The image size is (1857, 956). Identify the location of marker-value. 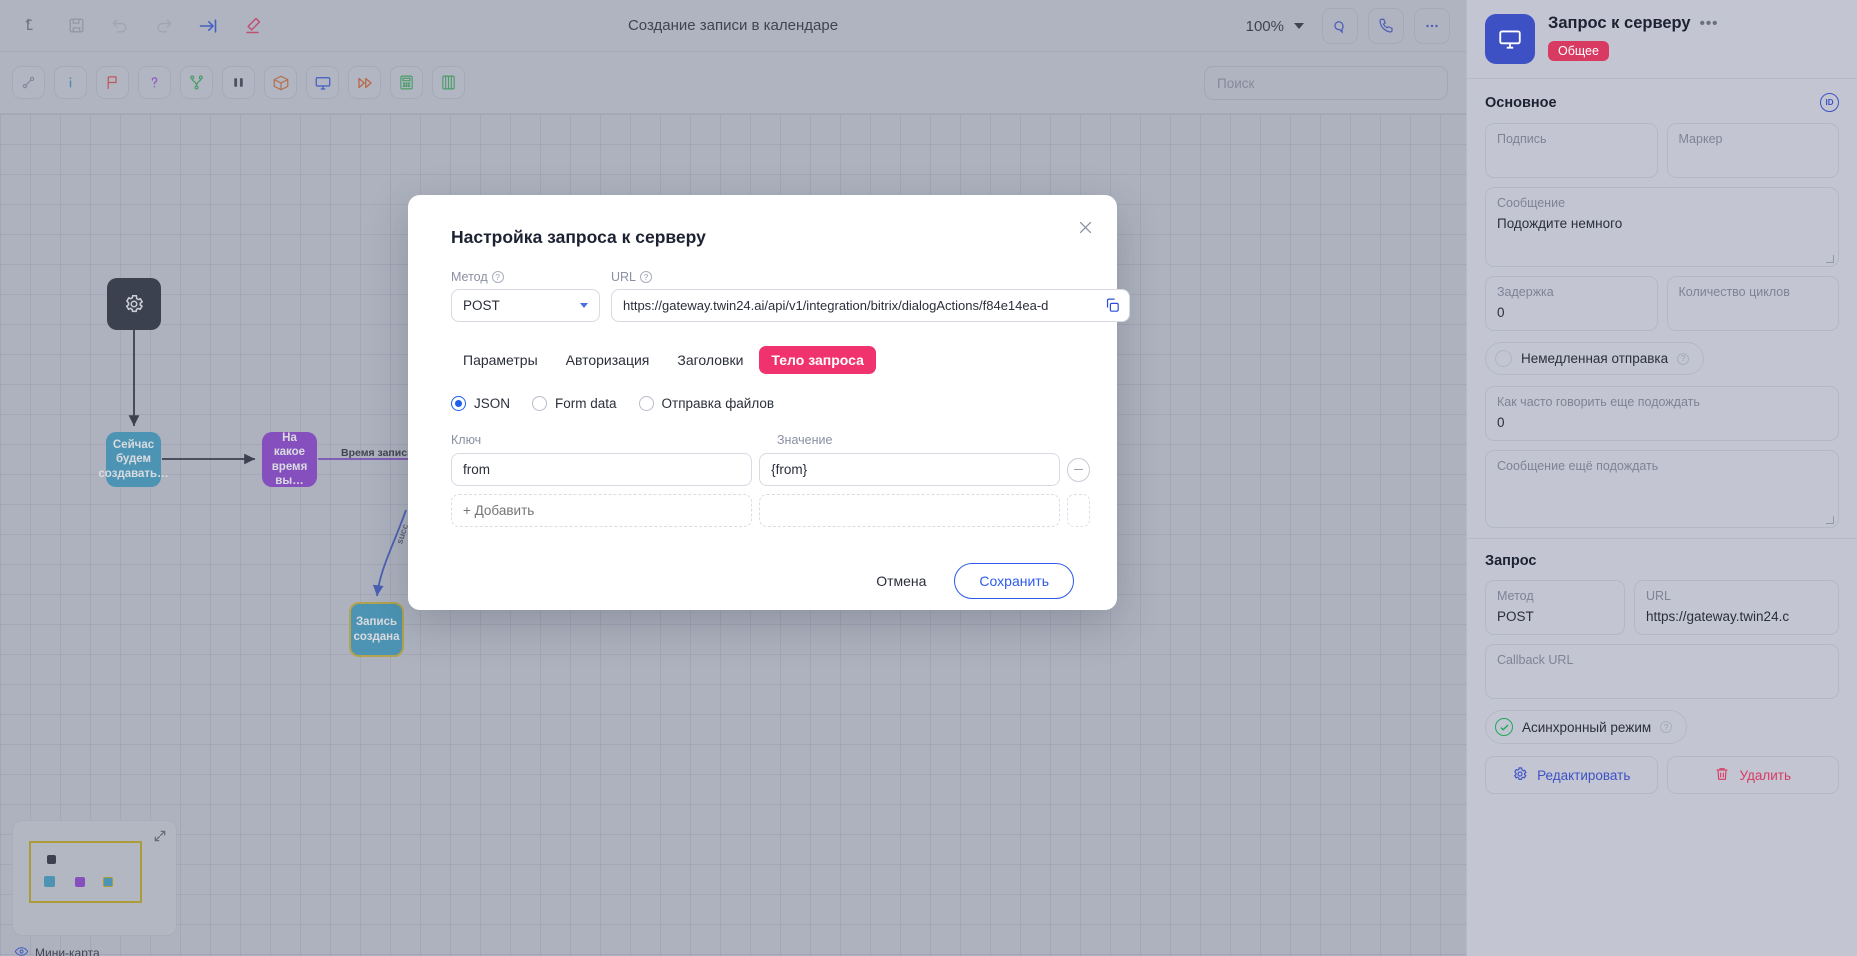
(1753, 160).